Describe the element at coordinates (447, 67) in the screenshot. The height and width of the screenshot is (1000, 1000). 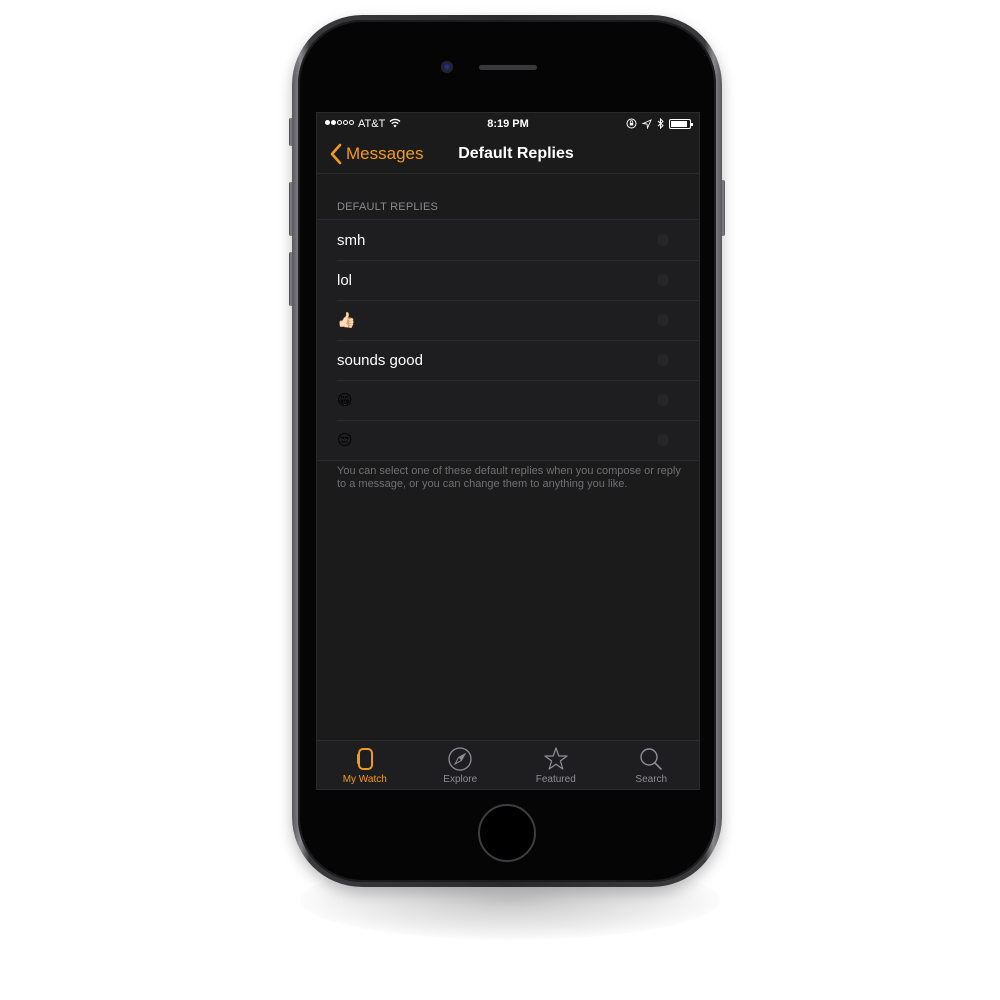
I see `front-camera` at that location.